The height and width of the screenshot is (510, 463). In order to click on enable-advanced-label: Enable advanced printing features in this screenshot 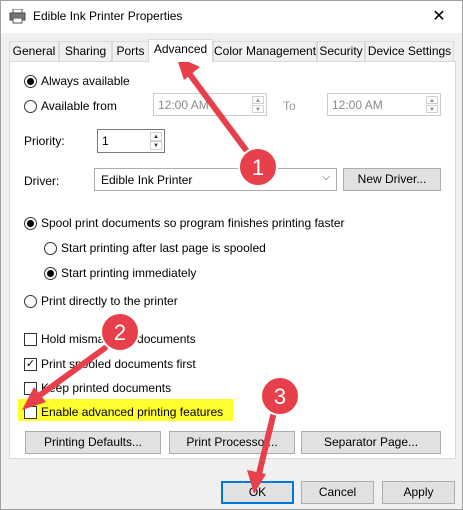, I will do `click(132, 412)`.